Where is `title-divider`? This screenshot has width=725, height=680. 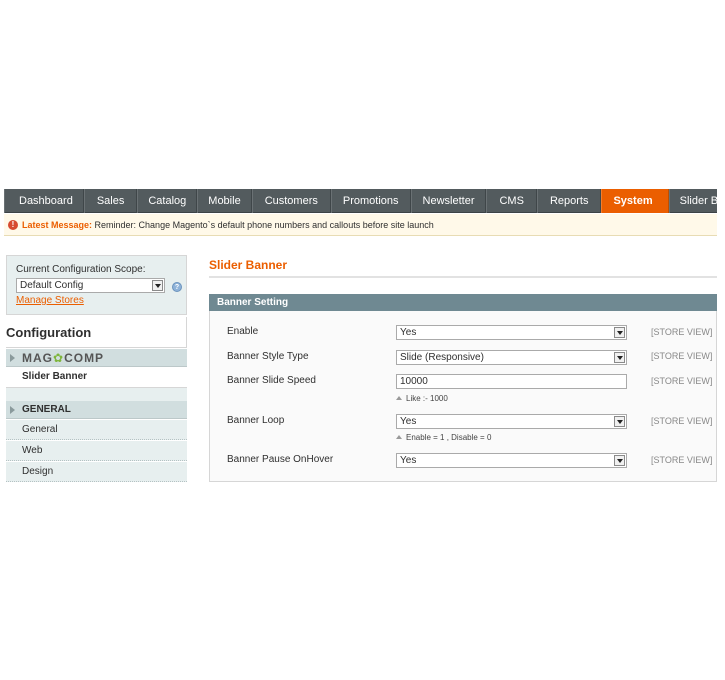
title-divider is located at coordinates (463, 277).